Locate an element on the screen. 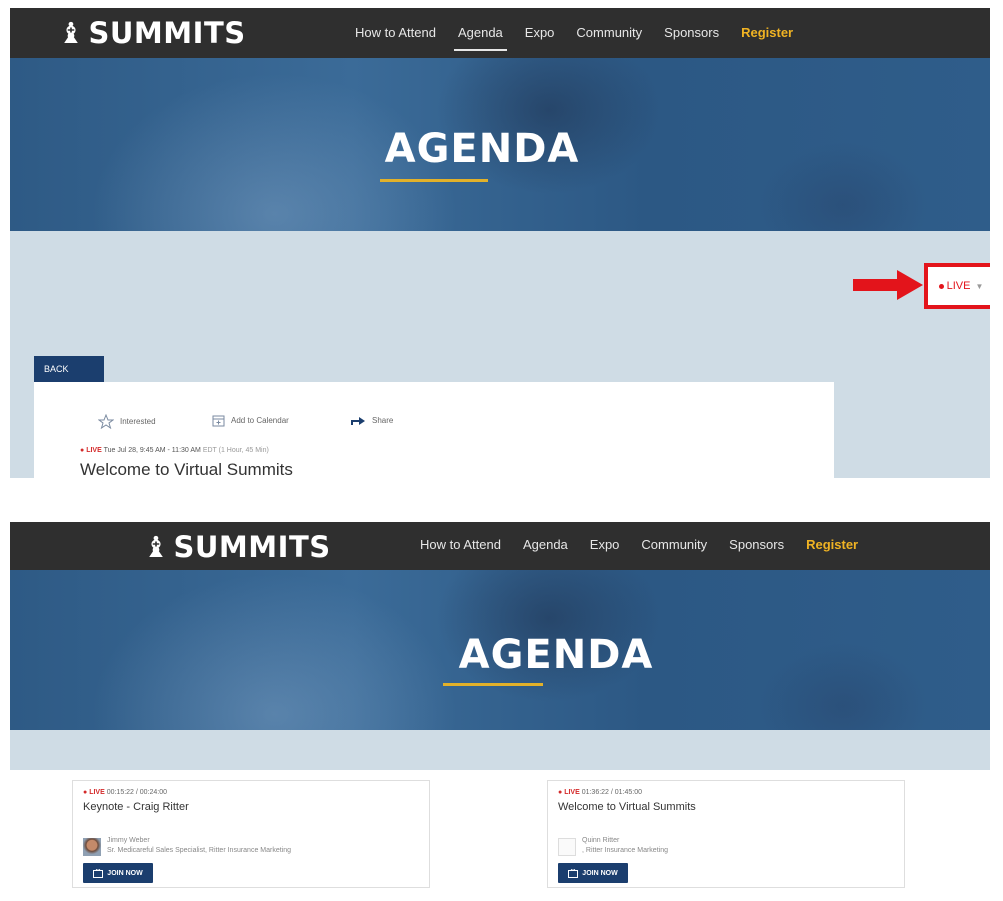  session-live-line: ● LIVE 00:15:22 / 00:24:00 is located at coordinates (125, 792).